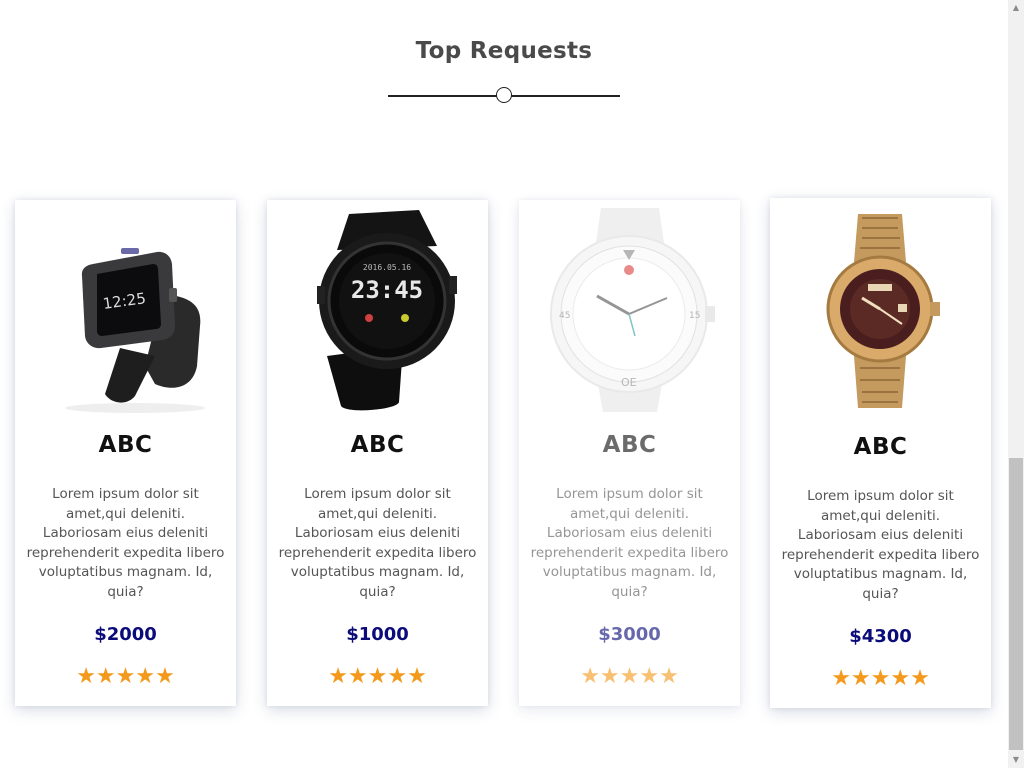 The image size is (1024, 768). Describe the element at coordinates (1016, 604) in the screenshot. I see `scrollbar-thumb` at that location.